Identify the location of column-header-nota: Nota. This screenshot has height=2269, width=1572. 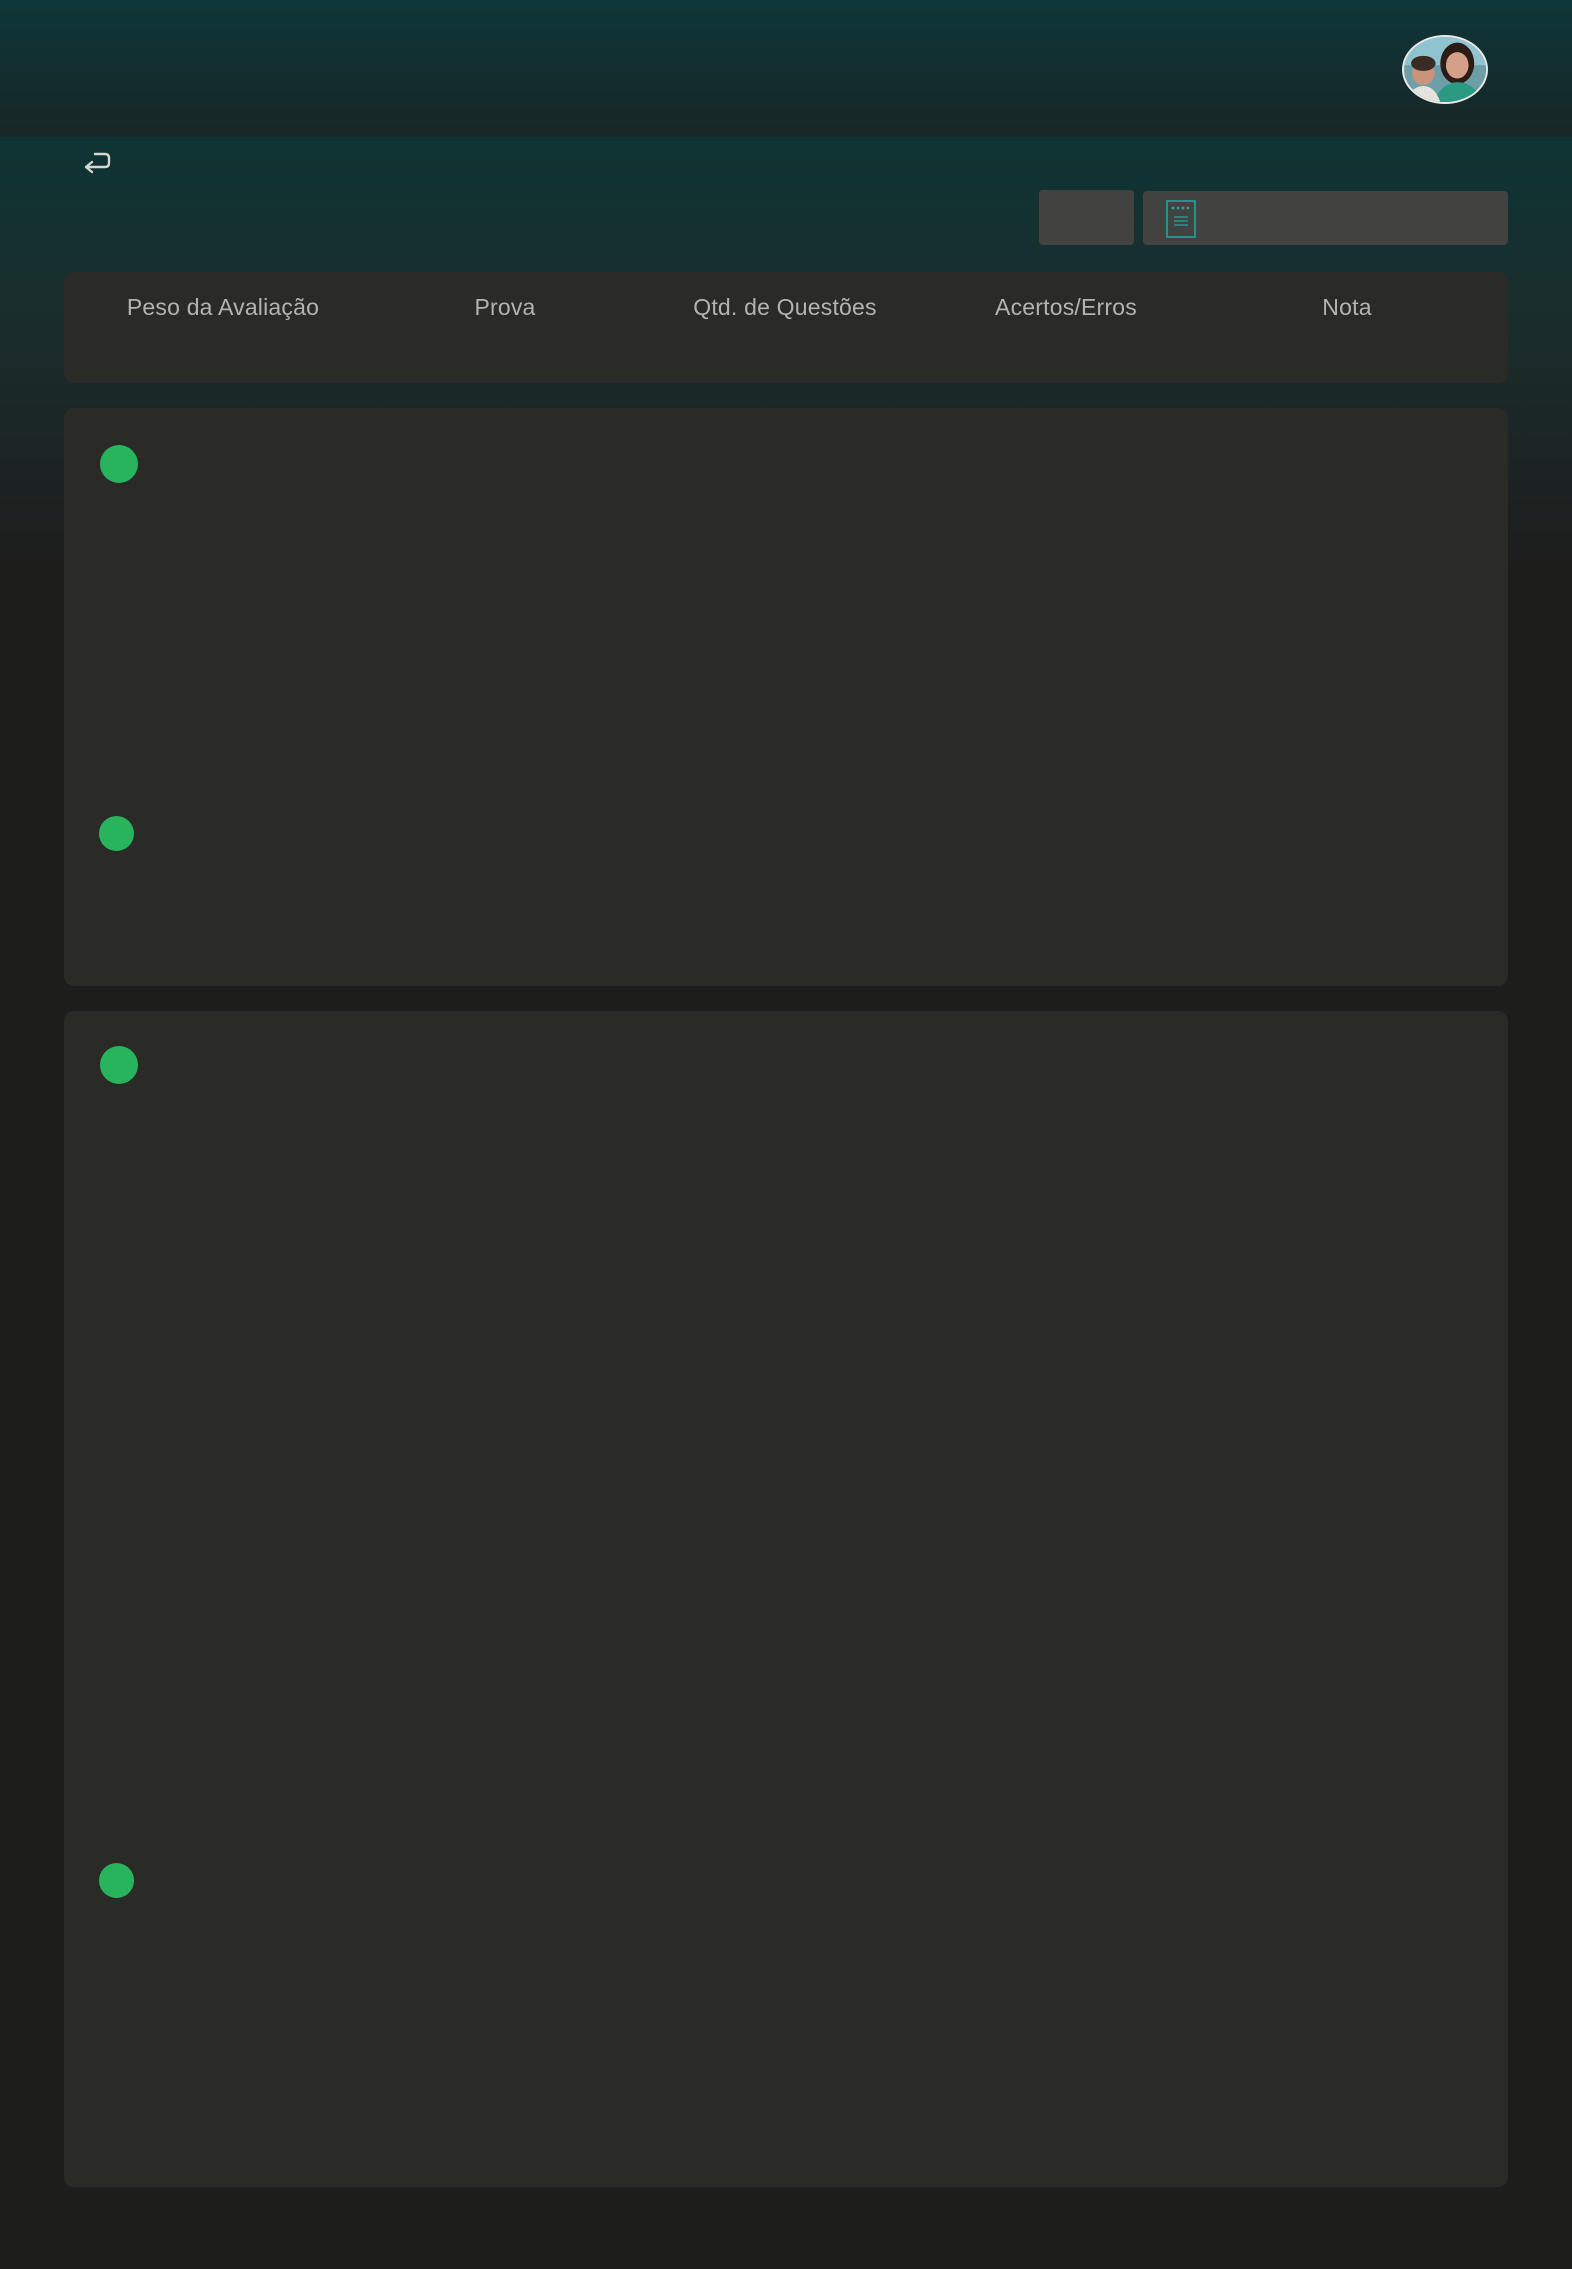
(1347, 307).